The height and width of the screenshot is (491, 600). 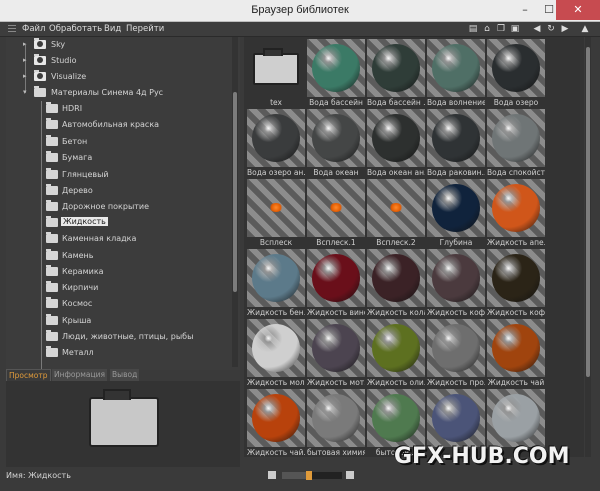 I want to click on tree-item-bricks: Кирпичи, so click(x=120, y=288).